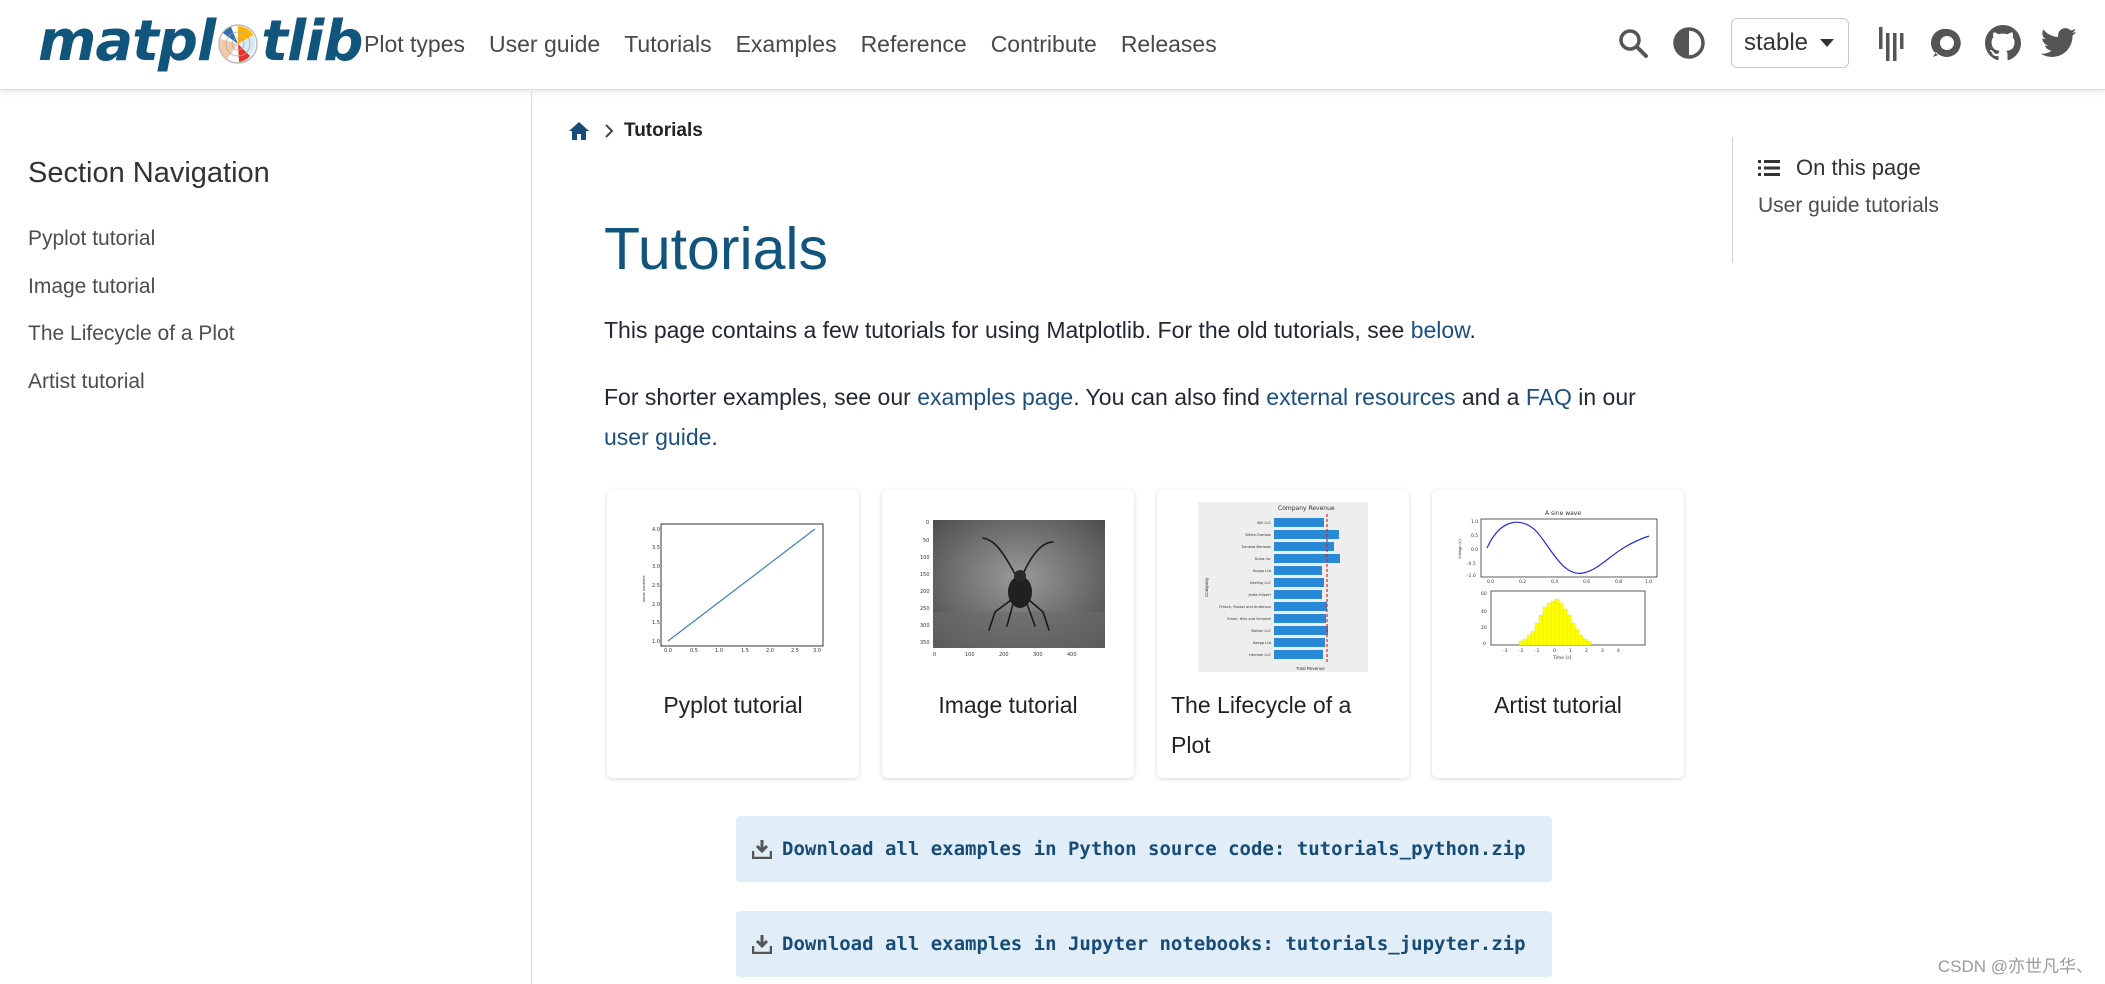 Image resolution: width=2105 pixels, height=984 pixels. Describe the element at coordinates (149, 173) in the screenshot. I see `section-navigation-title: Section Navigation` at that location.